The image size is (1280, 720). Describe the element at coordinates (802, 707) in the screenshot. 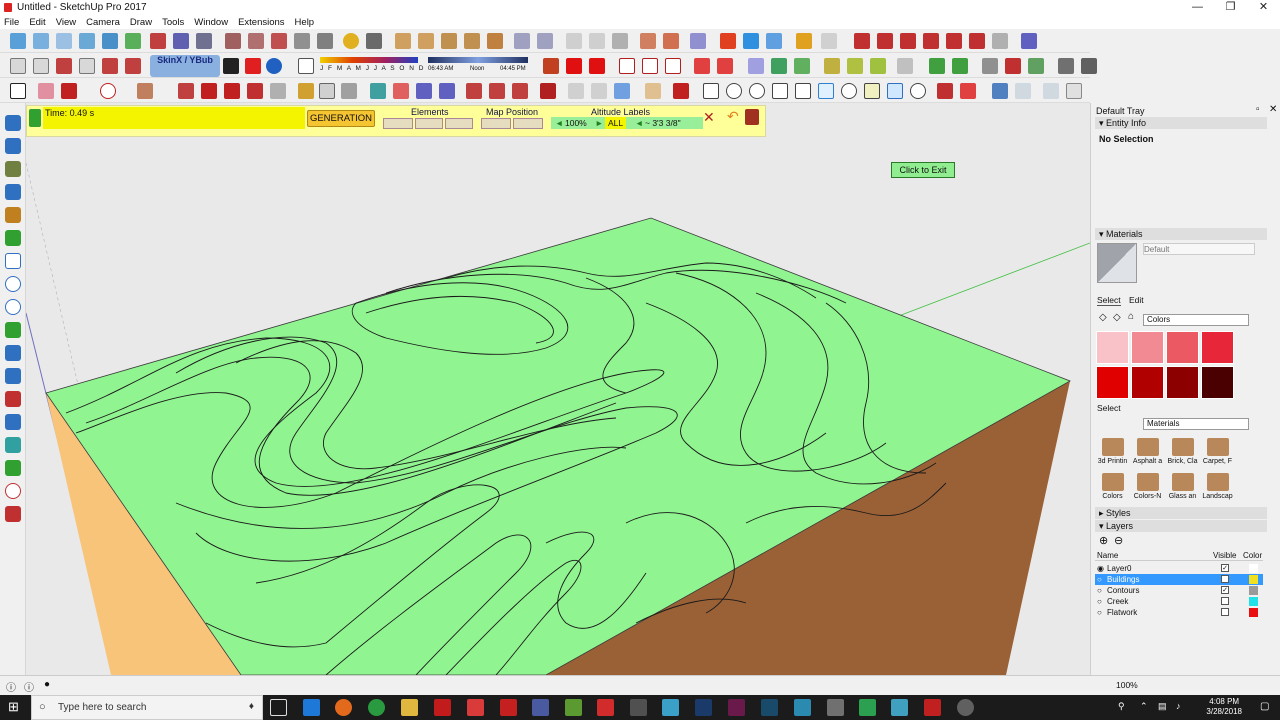

I see `app-aqua-icon` at that location.